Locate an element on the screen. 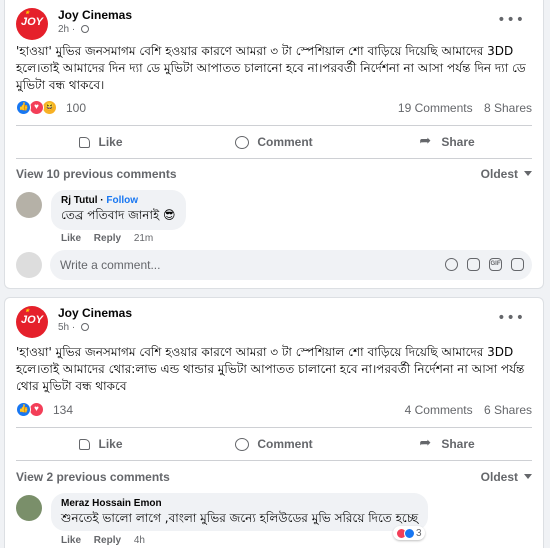 The height and width of the screenshot is (548, 550). sticker-icon is located at coordinates (517, 264).